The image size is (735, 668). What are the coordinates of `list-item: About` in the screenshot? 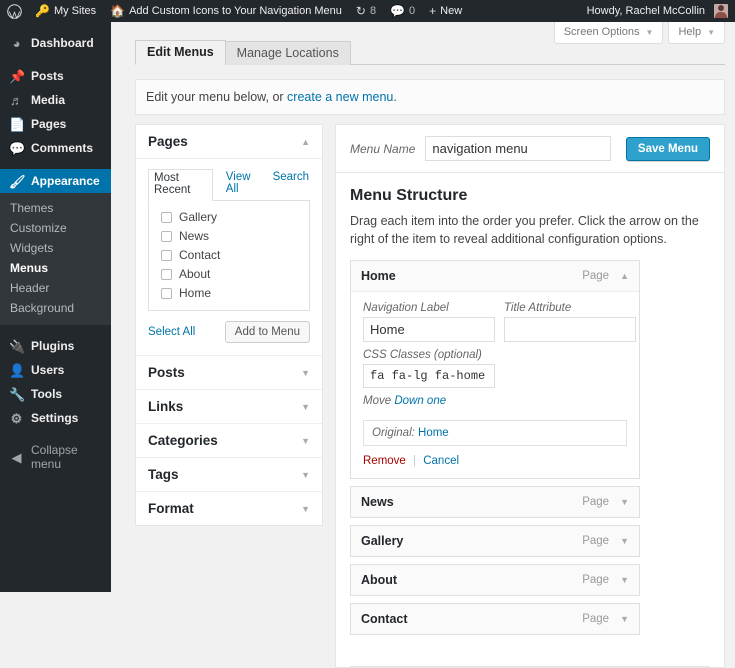 It's located at (229, 274).